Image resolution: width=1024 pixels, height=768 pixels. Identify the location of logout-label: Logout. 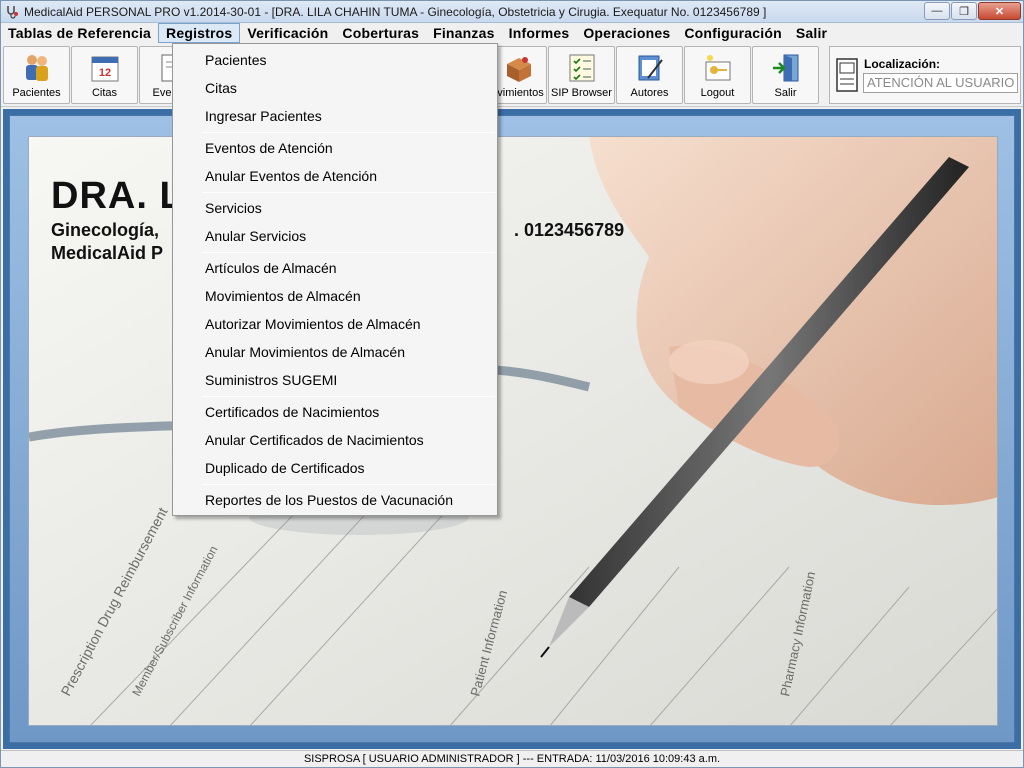
(717, 93).